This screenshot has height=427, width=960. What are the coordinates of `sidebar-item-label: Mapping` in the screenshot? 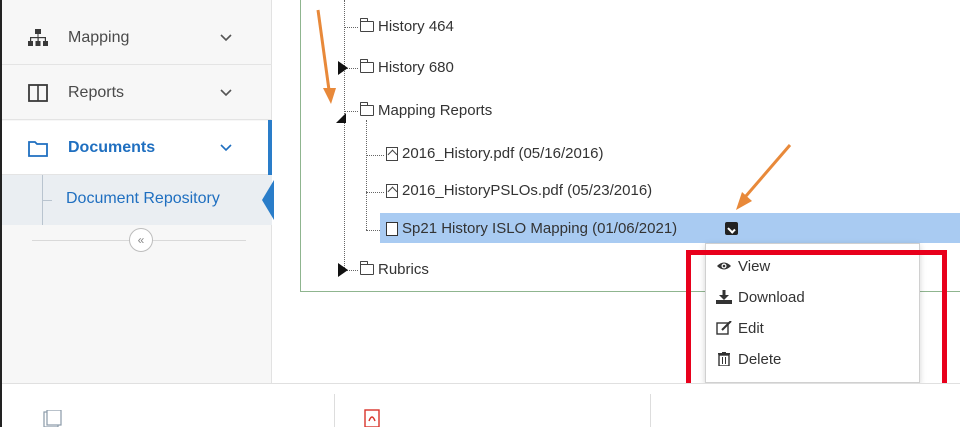 It's located at (99, 37).